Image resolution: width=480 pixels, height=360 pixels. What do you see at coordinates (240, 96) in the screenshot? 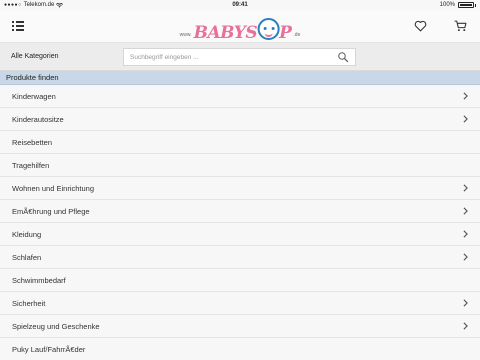
I see `category-item: Kinderwagen` at bounding box center [240, 96].